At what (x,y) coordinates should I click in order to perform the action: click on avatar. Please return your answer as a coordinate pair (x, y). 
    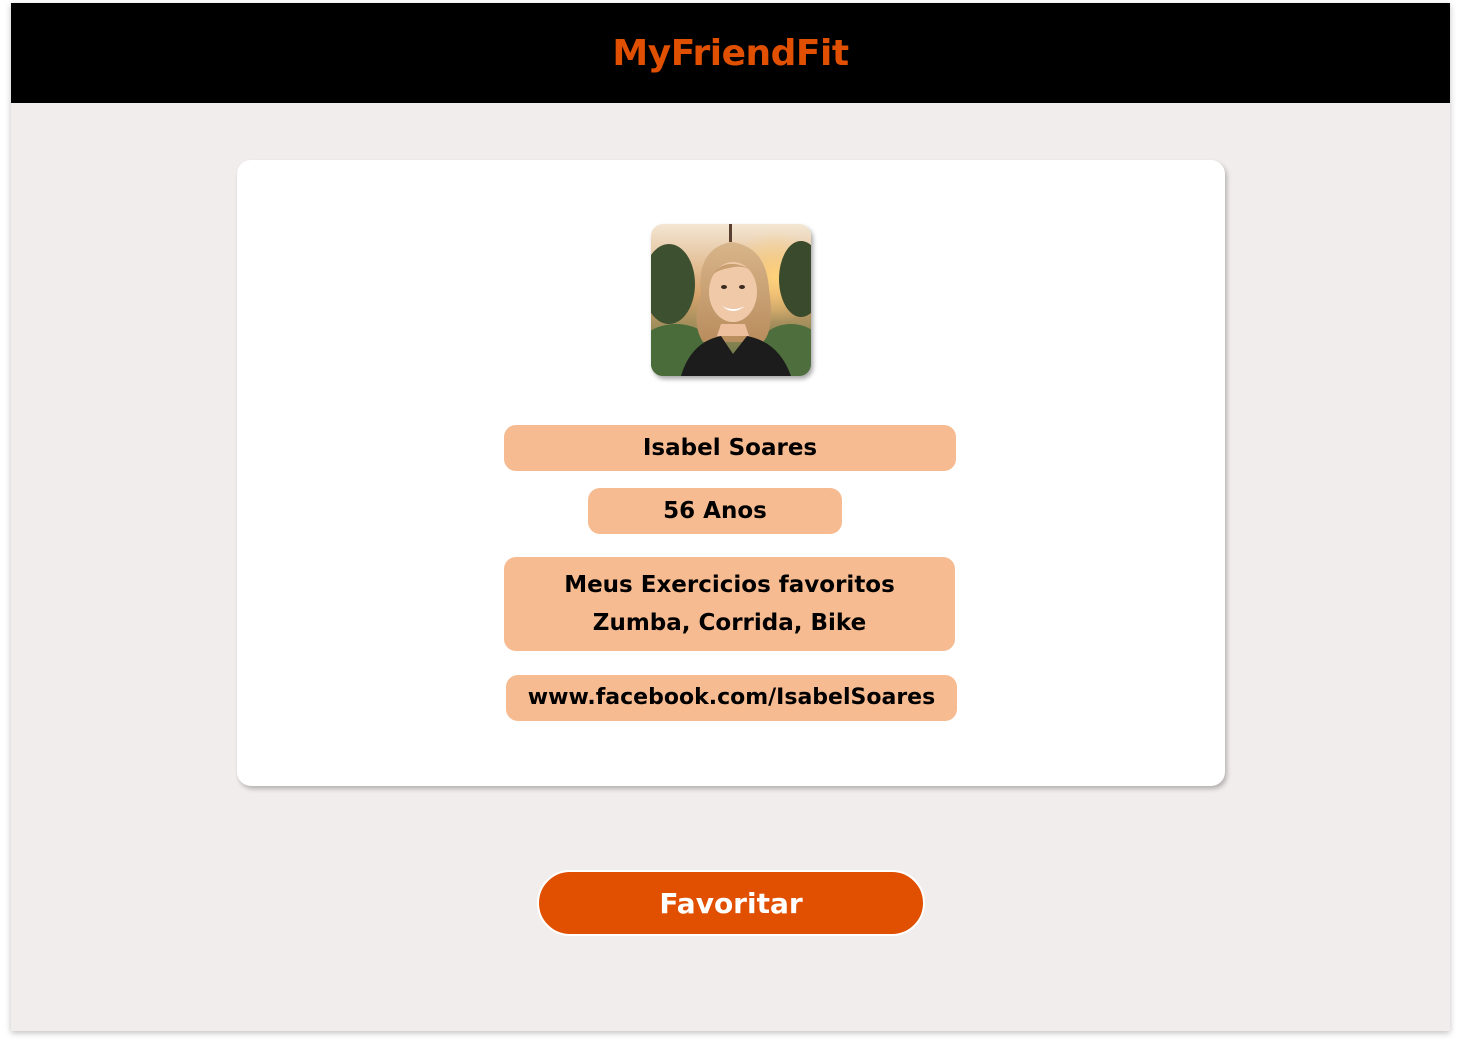
    Looking at the image, I should click on (731, 300).